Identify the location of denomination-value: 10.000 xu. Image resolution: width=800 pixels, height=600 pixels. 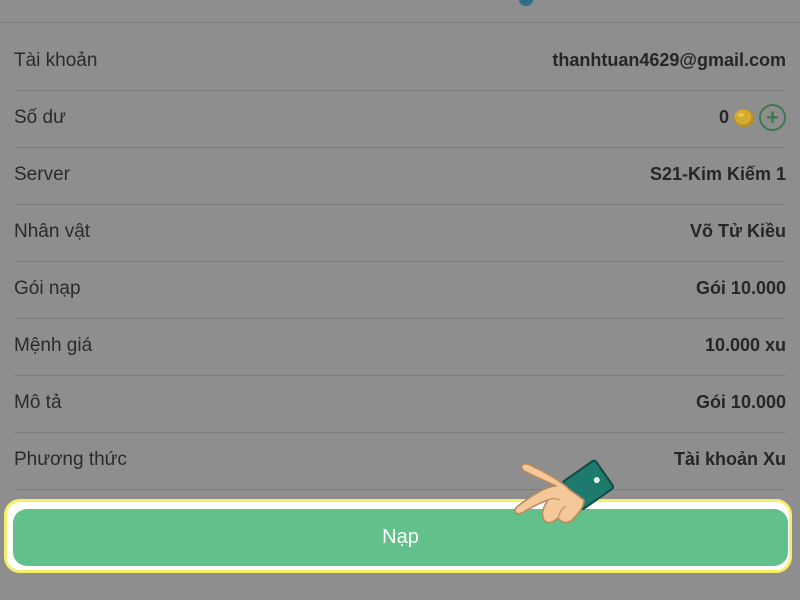
(745, 345).